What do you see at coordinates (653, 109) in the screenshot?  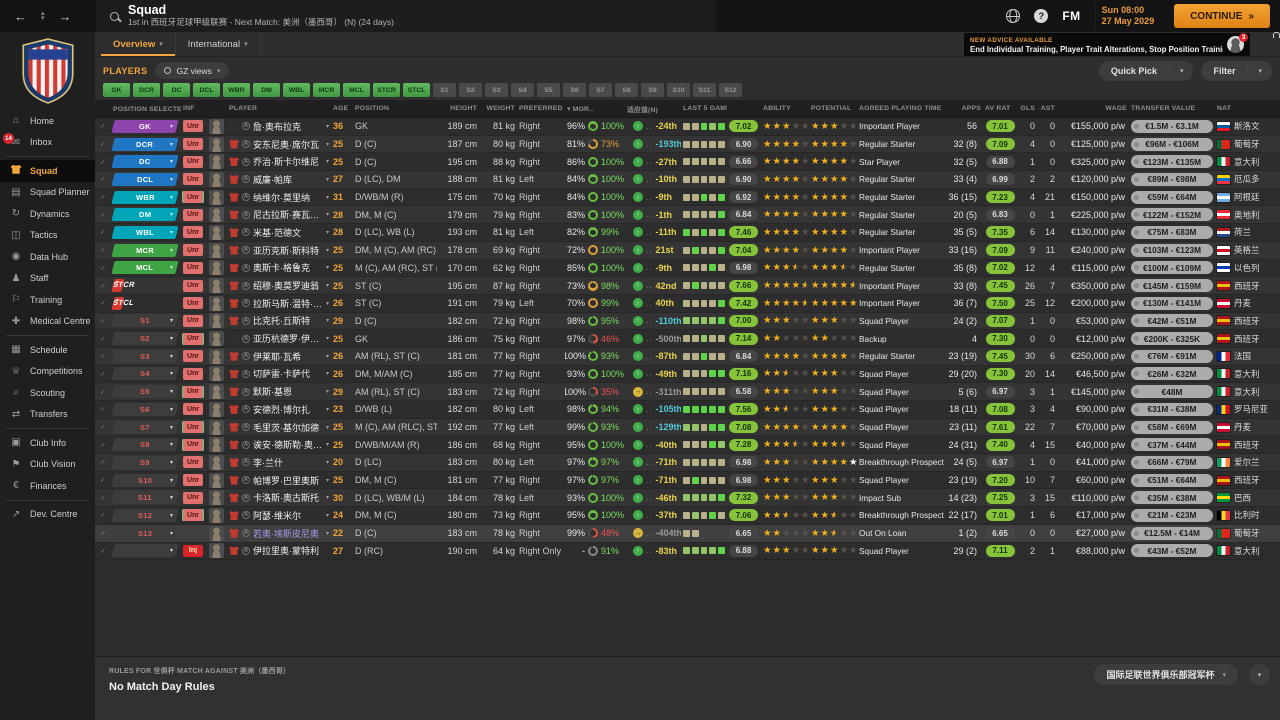 I see `column-header: 适应值(N)` at bounding box center [653, 109].